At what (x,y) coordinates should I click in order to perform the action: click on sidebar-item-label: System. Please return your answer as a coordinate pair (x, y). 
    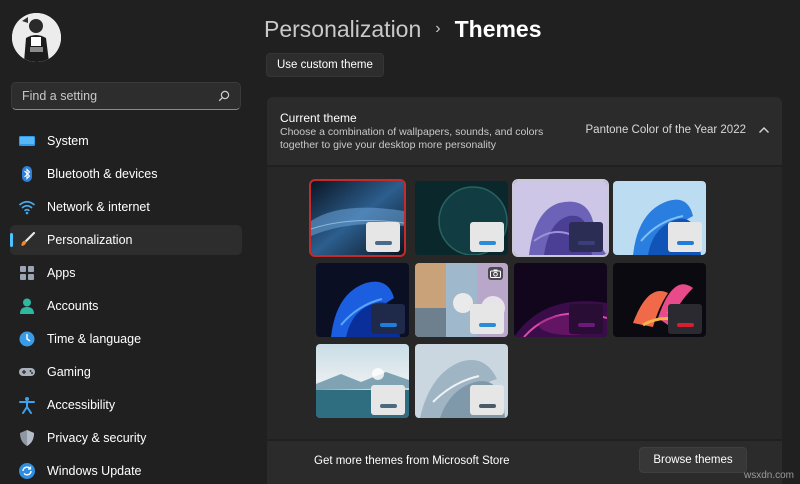
    Looking at the image, I should click on (68, 141).